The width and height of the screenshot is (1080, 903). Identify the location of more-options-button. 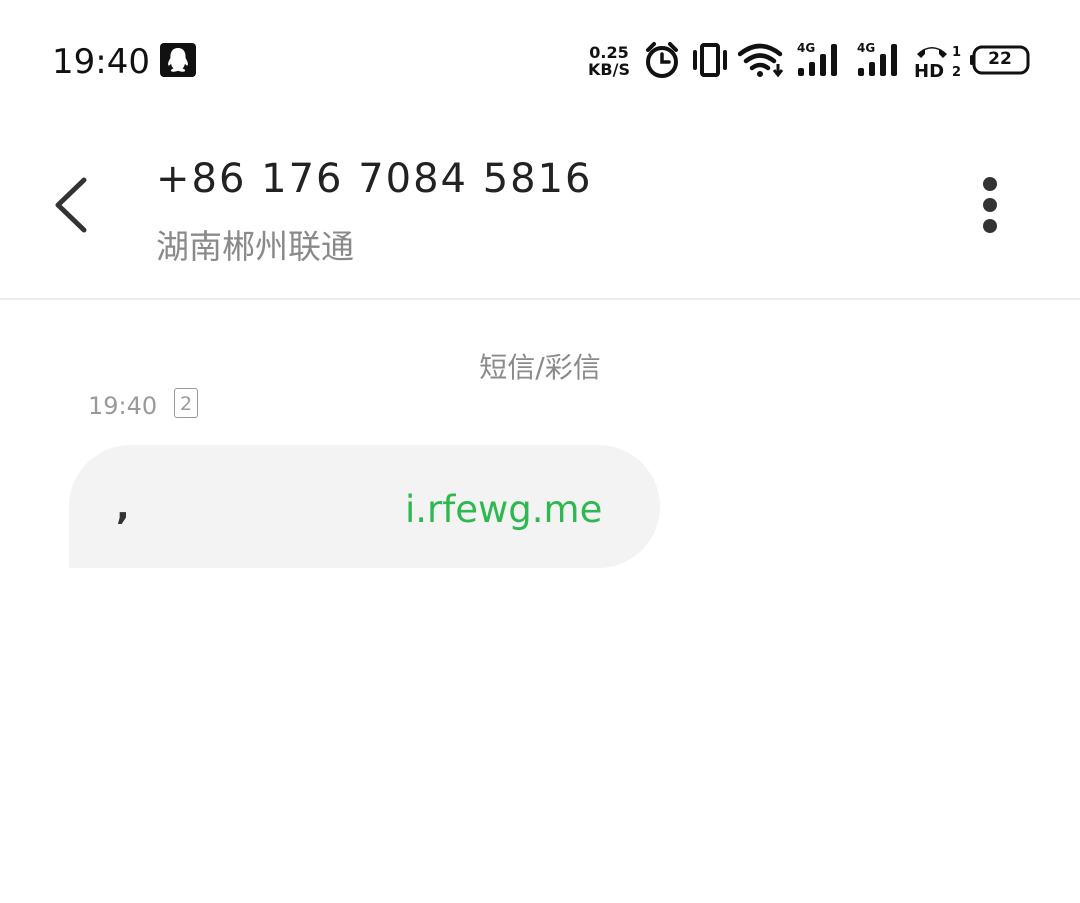
(990, 205).